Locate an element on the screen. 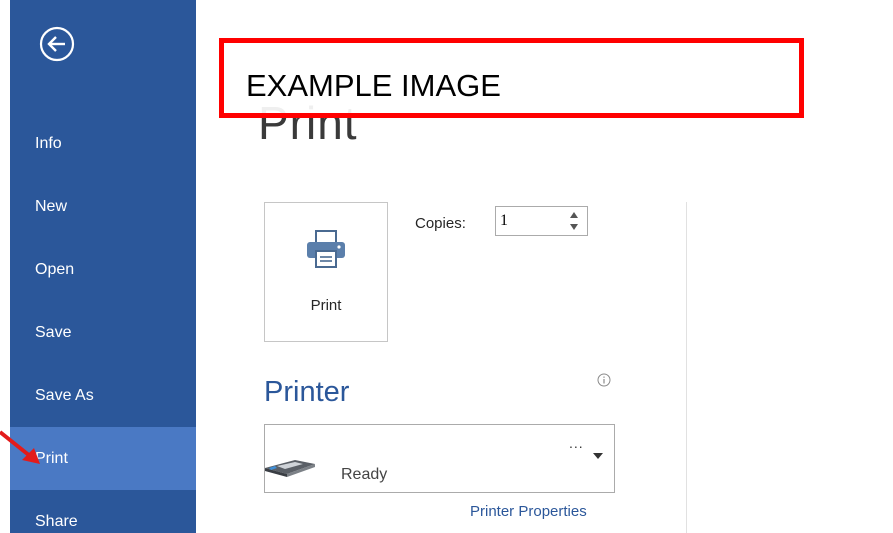 The height and width of the screenshot is (533, 893). sidebar-item-label: New is located at coordinates (51, 206).